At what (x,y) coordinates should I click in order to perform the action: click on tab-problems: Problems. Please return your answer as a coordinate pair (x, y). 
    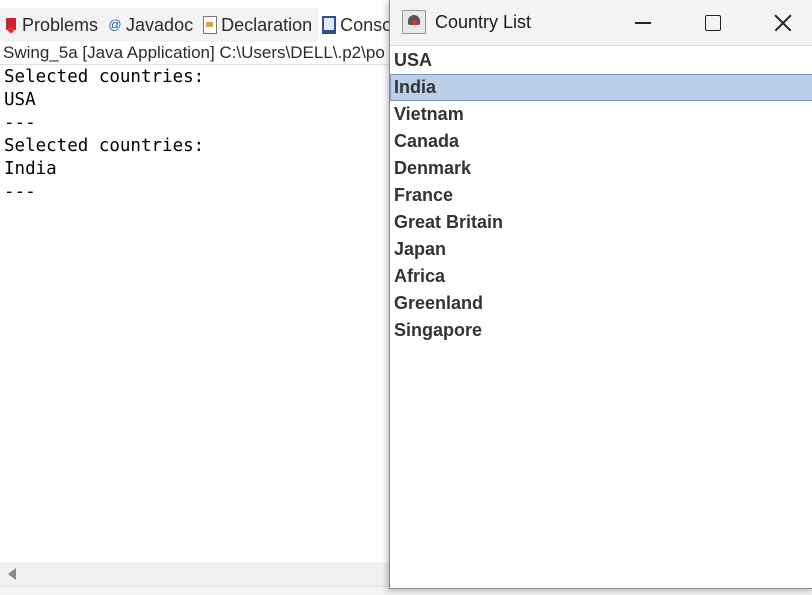
    Looking at the image, I should click on (52, 25).